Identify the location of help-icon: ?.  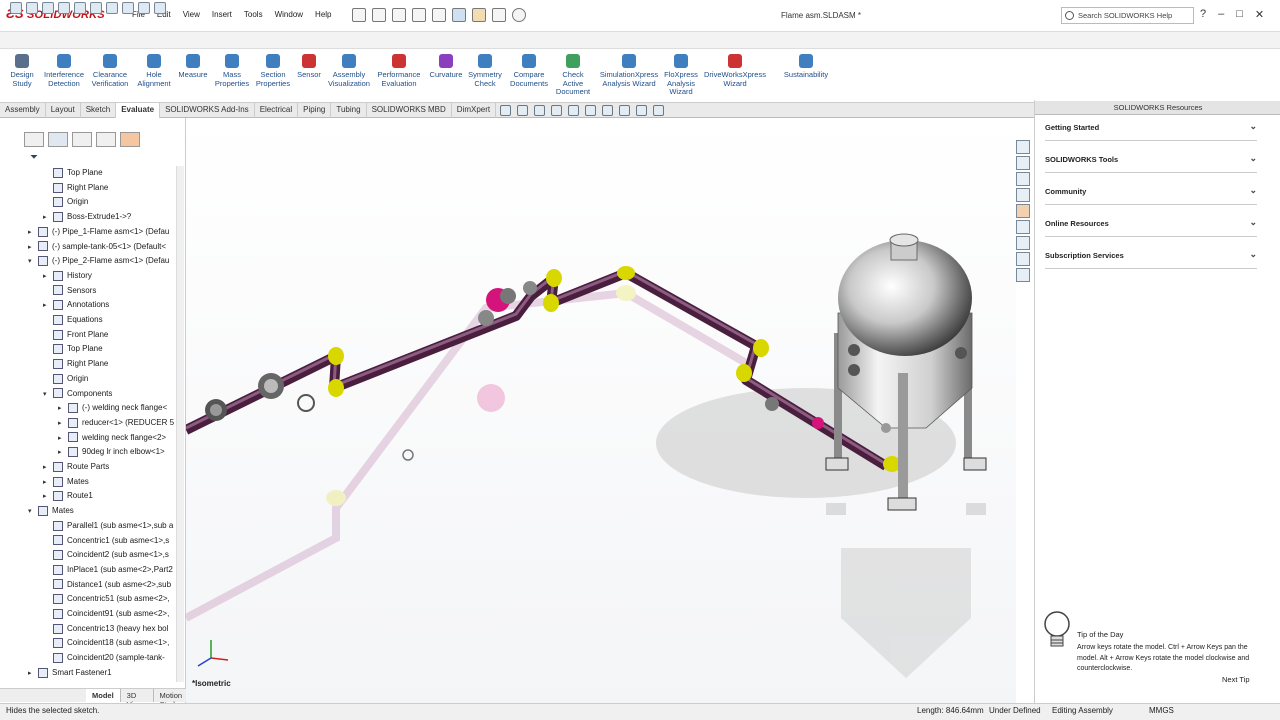
(1203, 14).